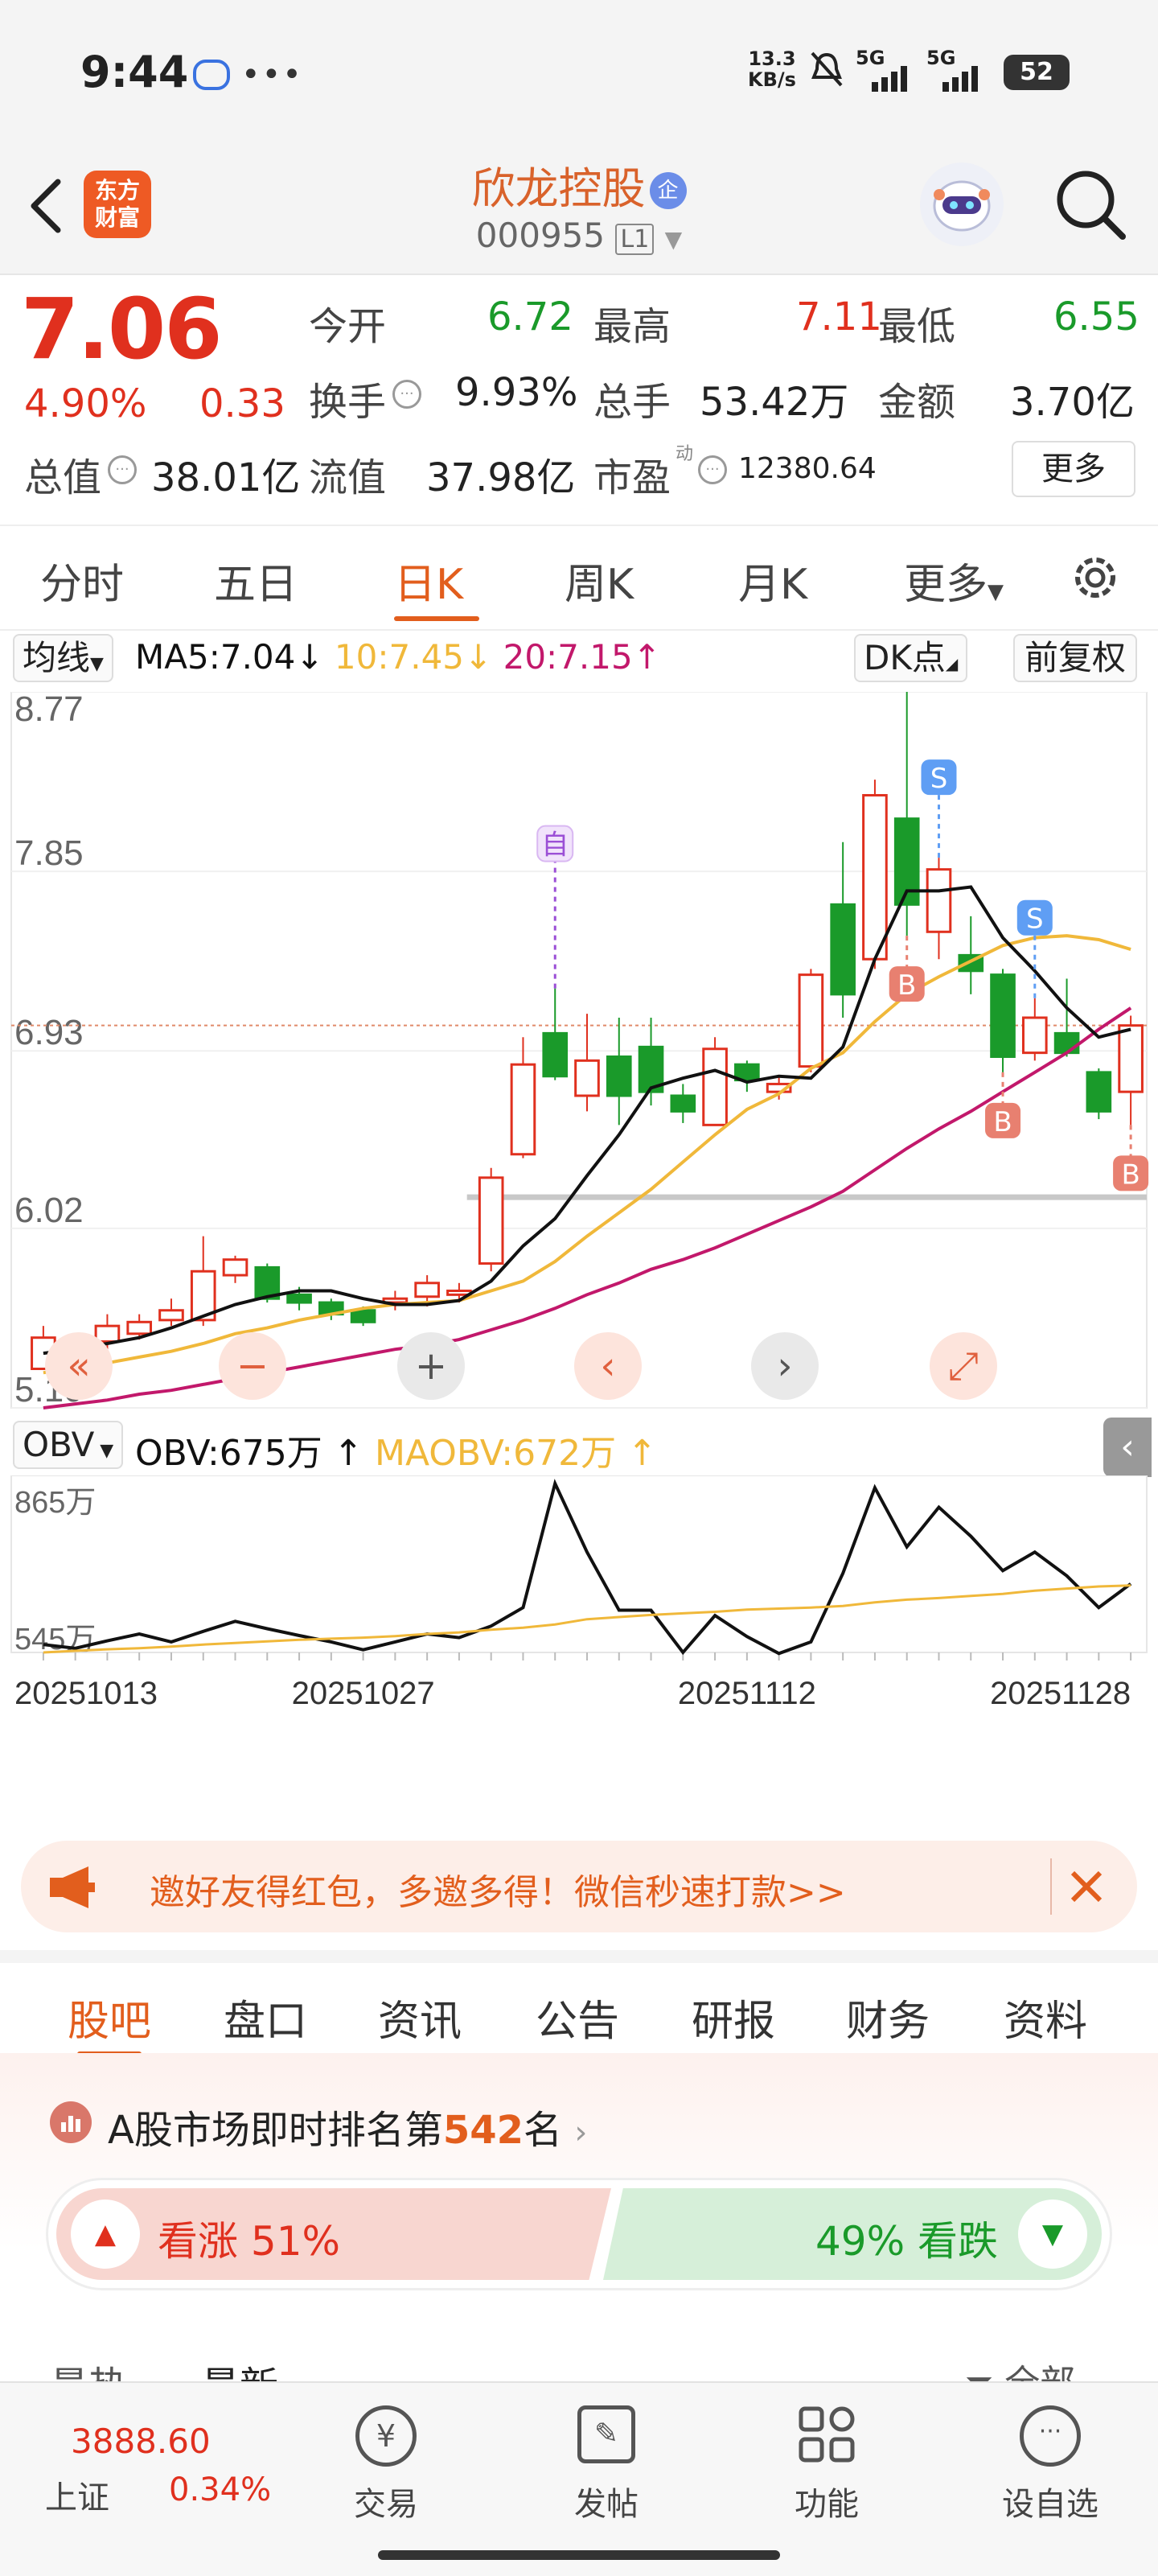  Describe the element at coordinates (348, 326) in the screenshot. I see `open-label: 今开` at that location.